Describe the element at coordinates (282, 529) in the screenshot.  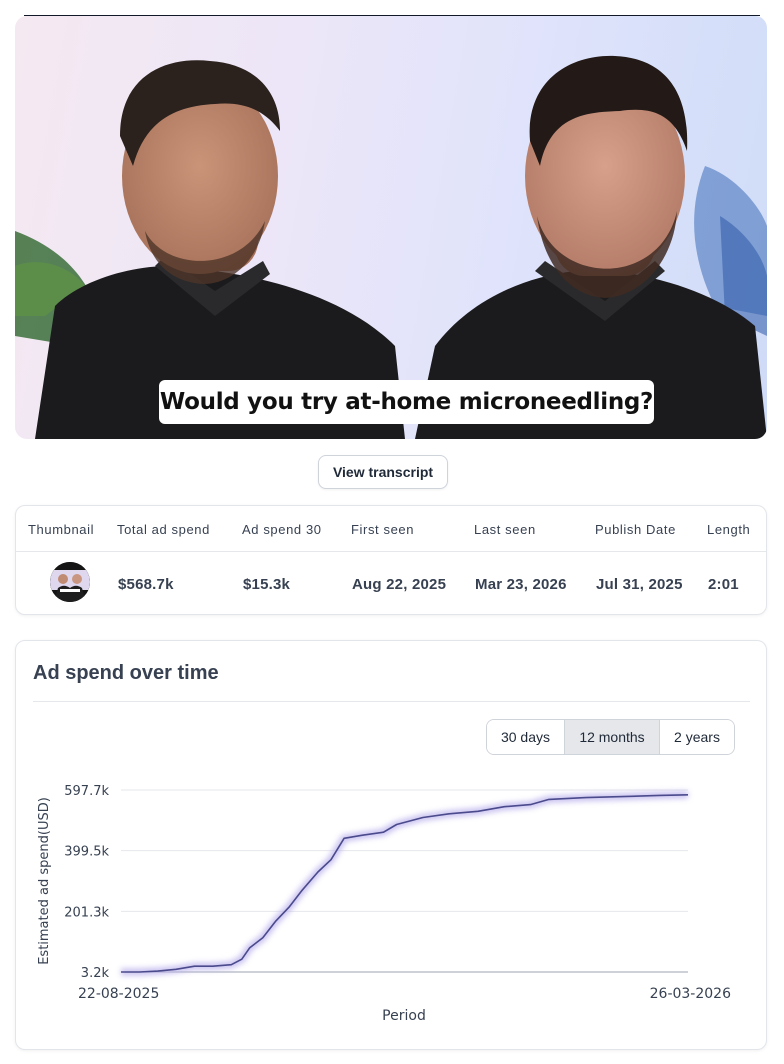
I see `header-ad-spend-30: Ad spend 30` at that location.